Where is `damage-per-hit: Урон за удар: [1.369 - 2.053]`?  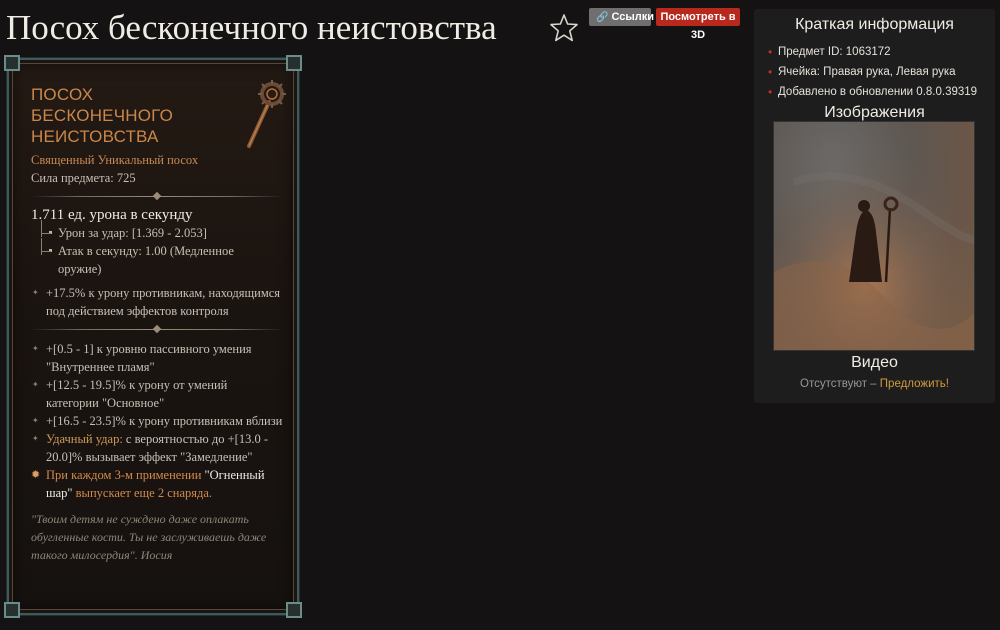
damage-per-hit: Урон за удар: [1.369 - 2.053] is located at coordinates (157, 231).